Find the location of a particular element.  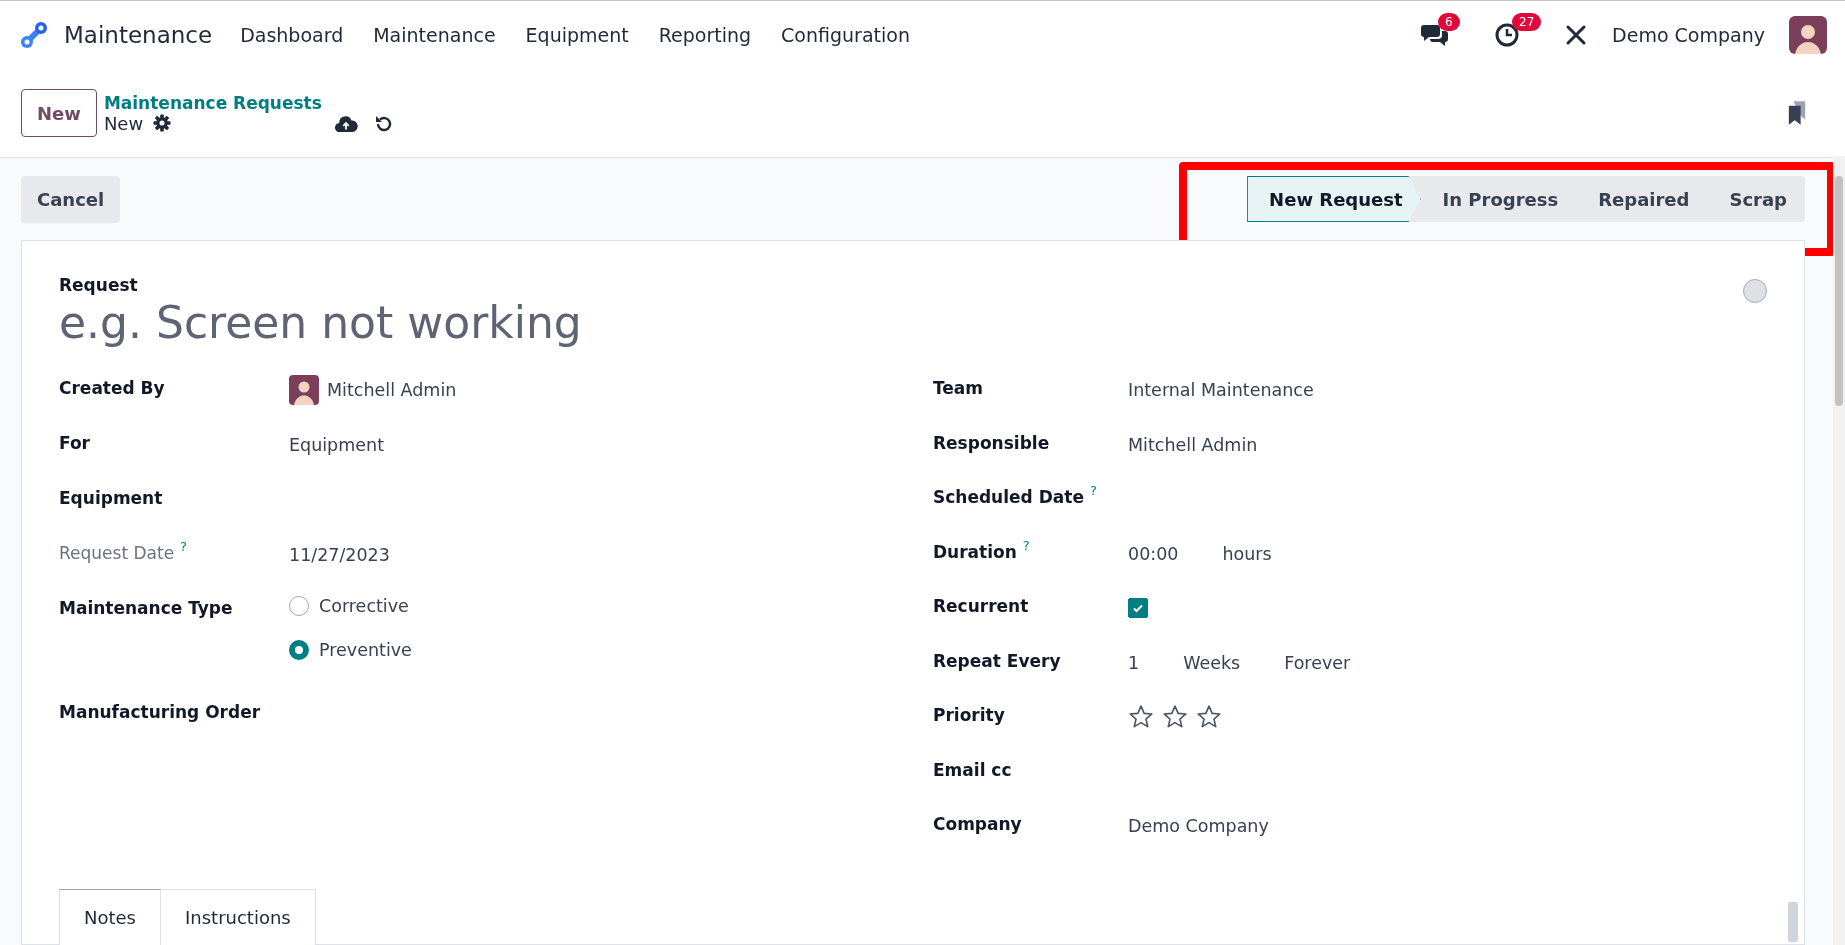

field-label: Manufacturing Order is located at coordinates (160, 711).